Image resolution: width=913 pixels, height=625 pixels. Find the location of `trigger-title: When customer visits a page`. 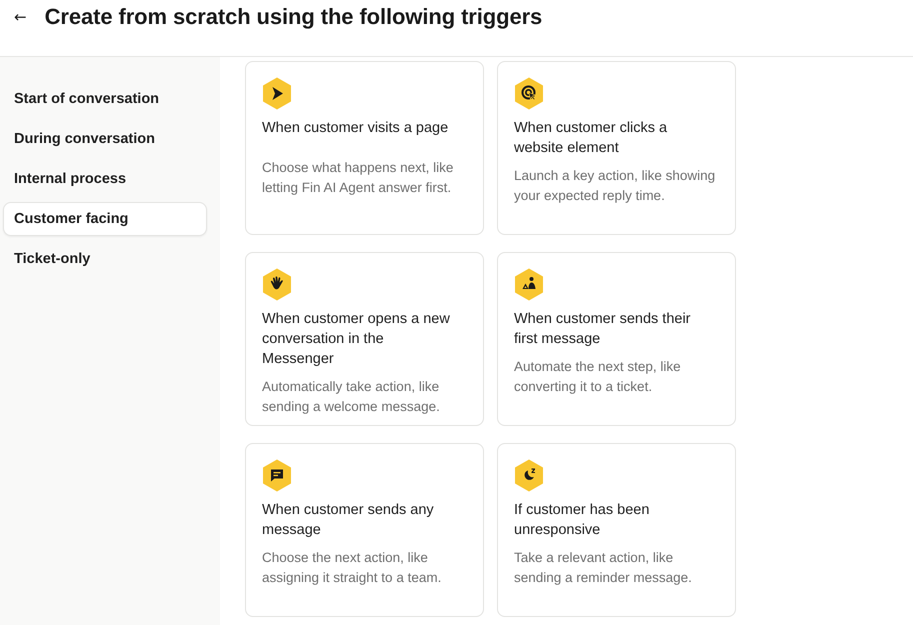

trigger-title: When customer visits a page is located at coordinates (355, 128).